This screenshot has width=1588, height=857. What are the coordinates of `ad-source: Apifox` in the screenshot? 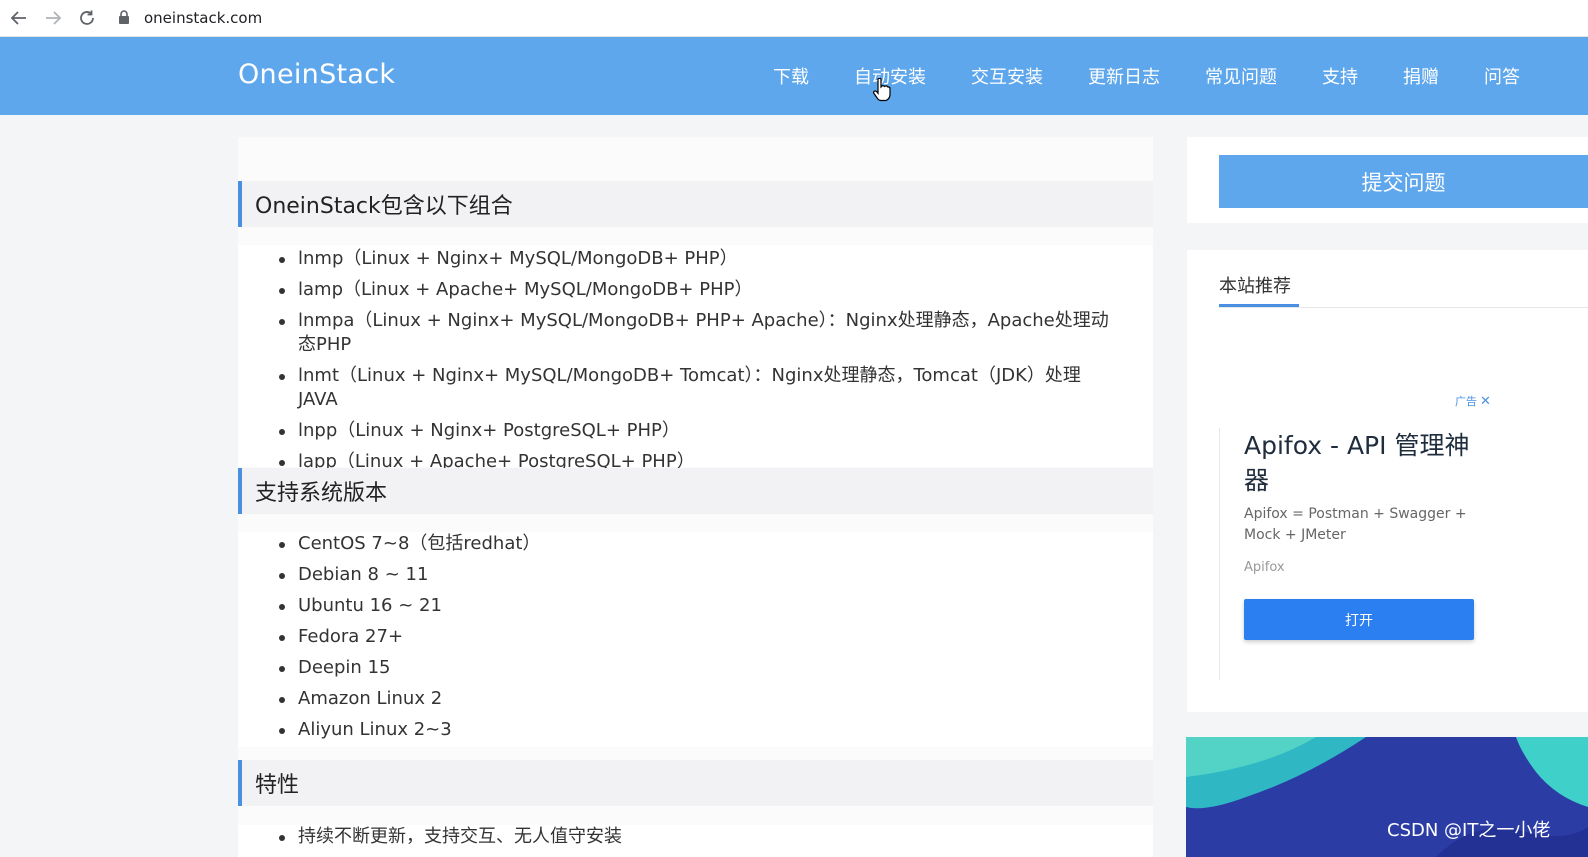 It's located at (1264, 567).